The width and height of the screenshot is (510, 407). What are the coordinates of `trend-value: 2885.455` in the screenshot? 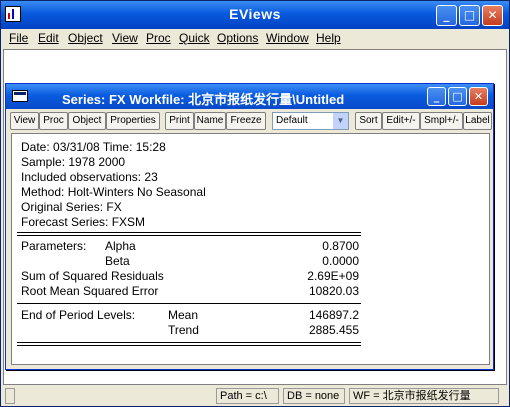 It's located at (333, 330).